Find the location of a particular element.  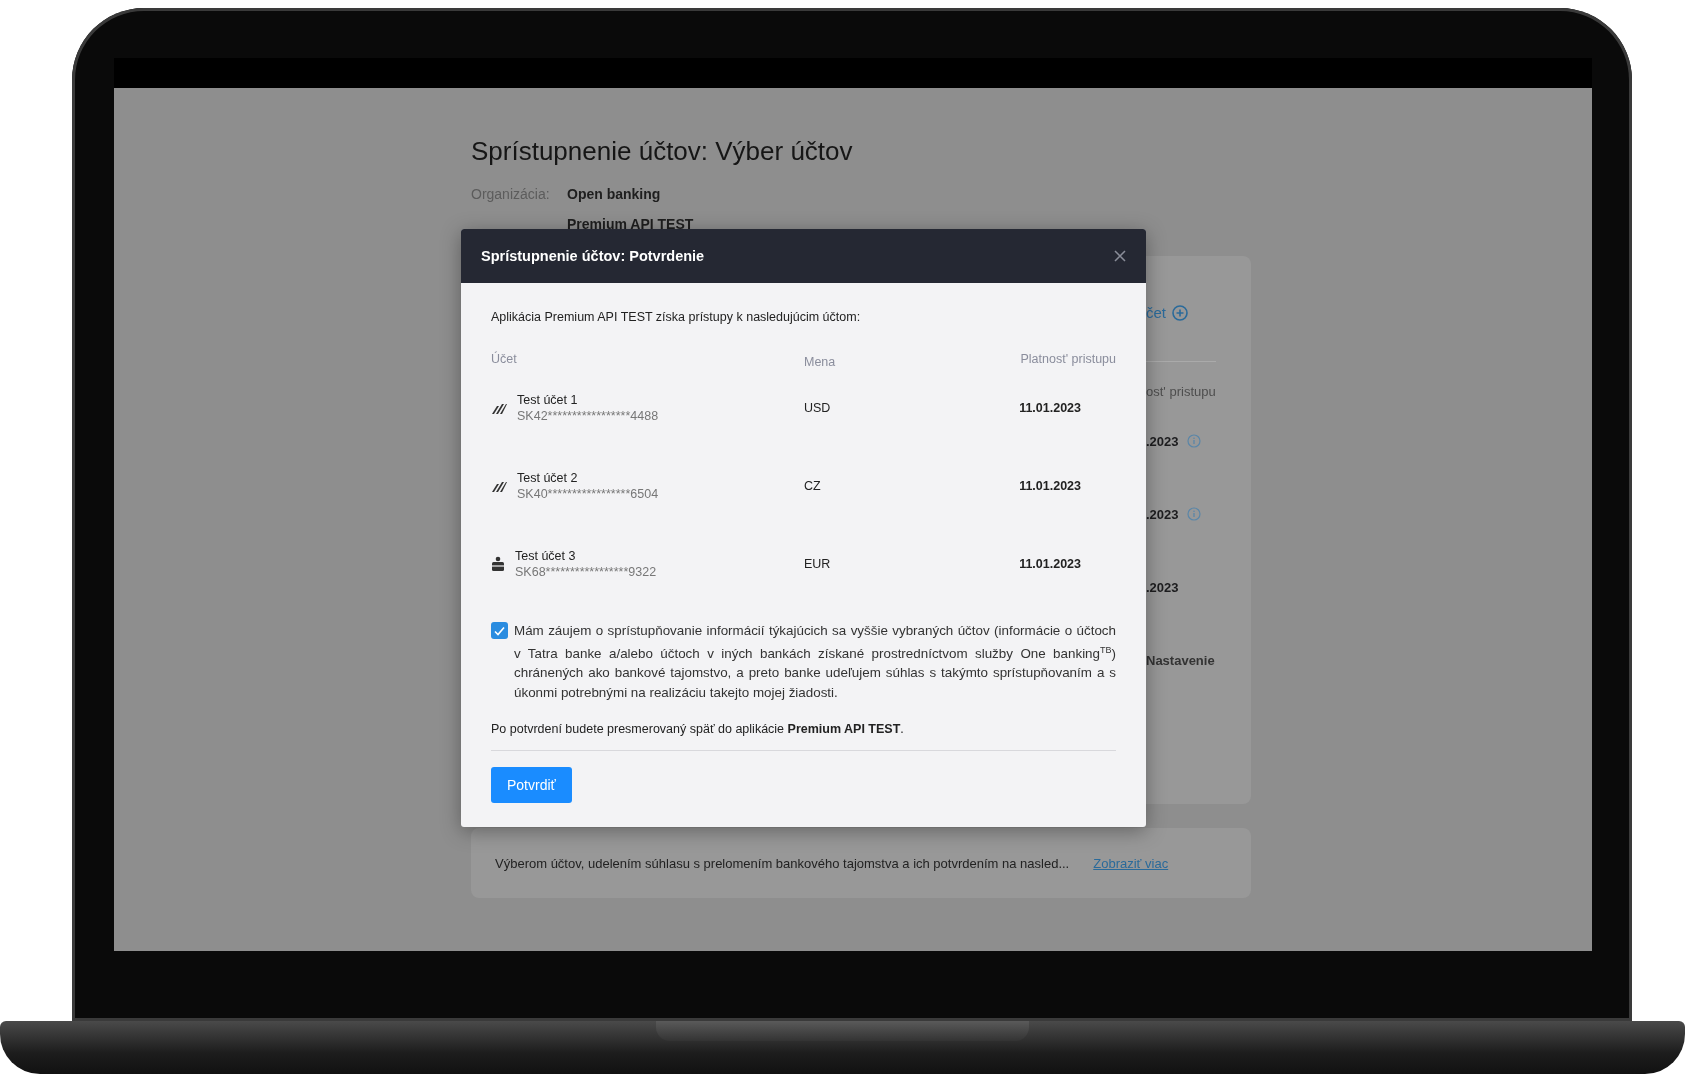

show-more-link: Zobraziť viac is located at coordinates (1131, 863).